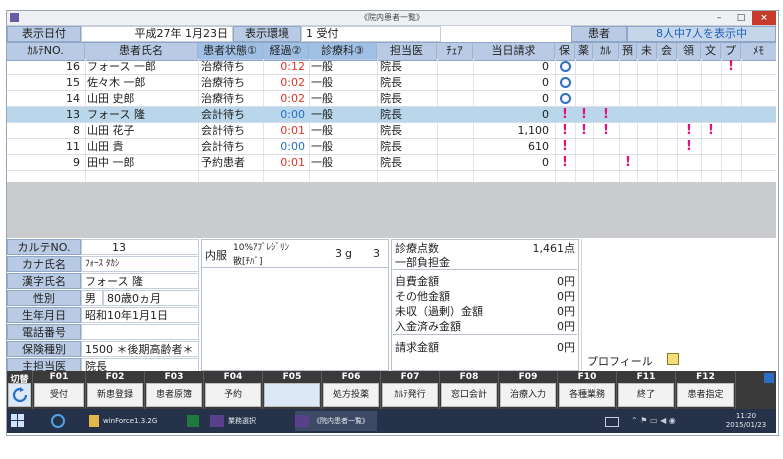 The height and width of the screenshot is (459, 783). Describe the element at coordinates (584, 114) in the screenshot. I see `flag-yaku-icon: !` at that location.